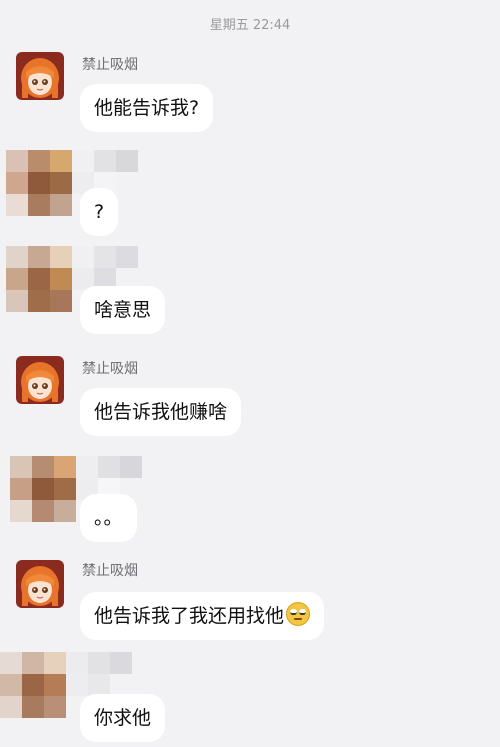  Describe the element at coordinates (72, 183) in the screenshot. I see `blurred-avatar` at that location.